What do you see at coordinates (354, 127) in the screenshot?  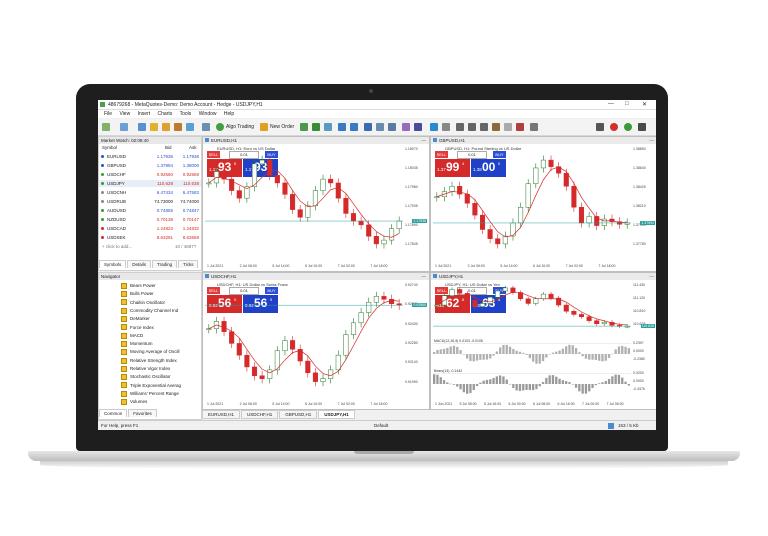 I see `zoom-out-icon` at bounding box center [354, 127].